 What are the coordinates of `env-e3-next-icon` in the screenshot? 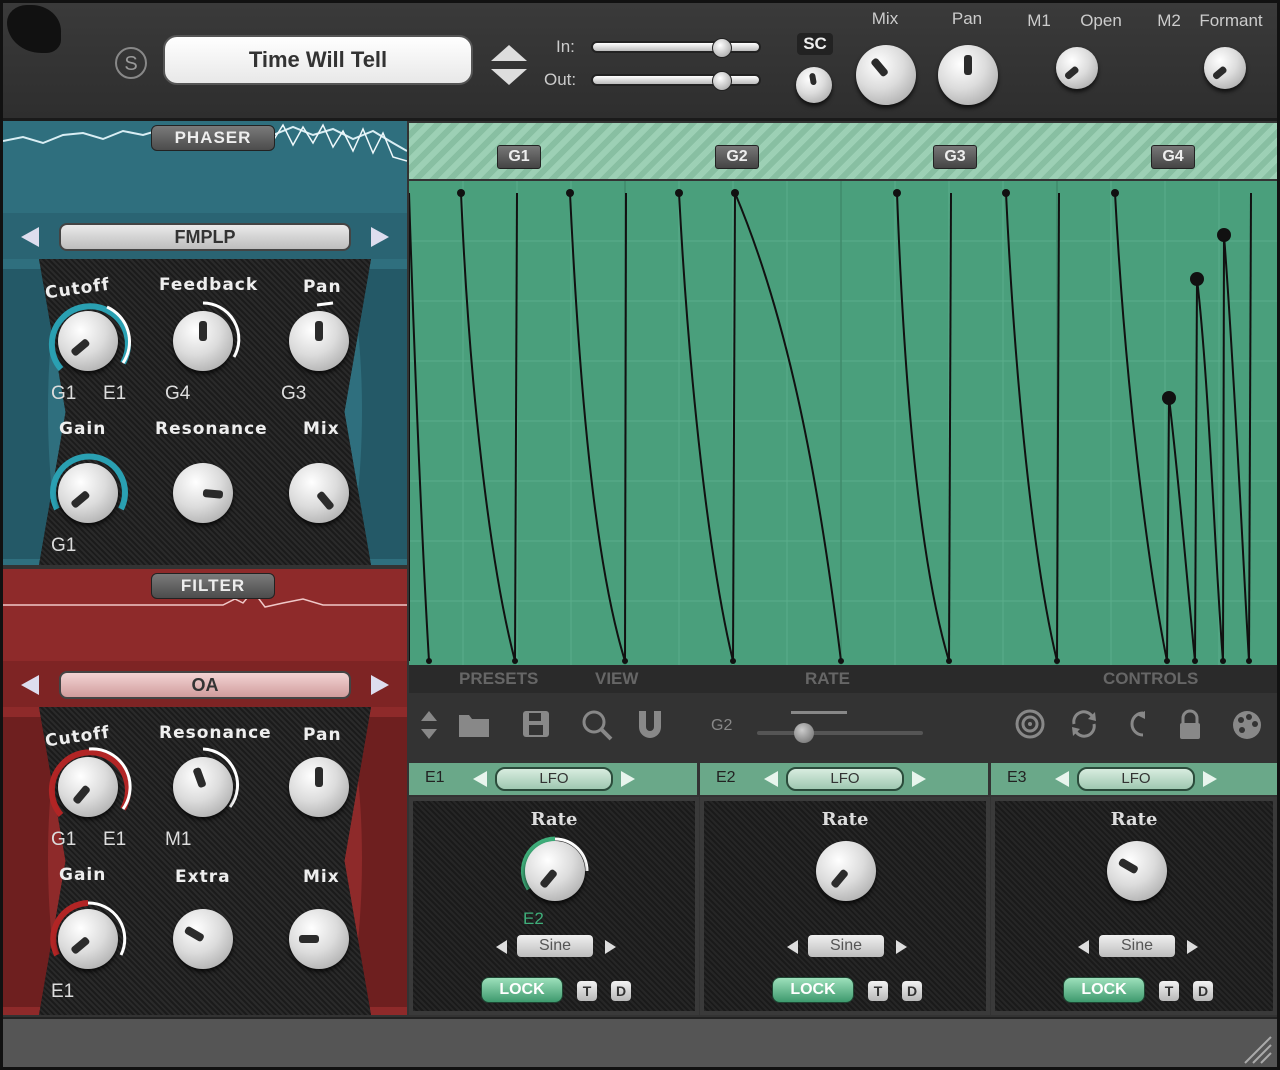 It's located at (1210, 779).